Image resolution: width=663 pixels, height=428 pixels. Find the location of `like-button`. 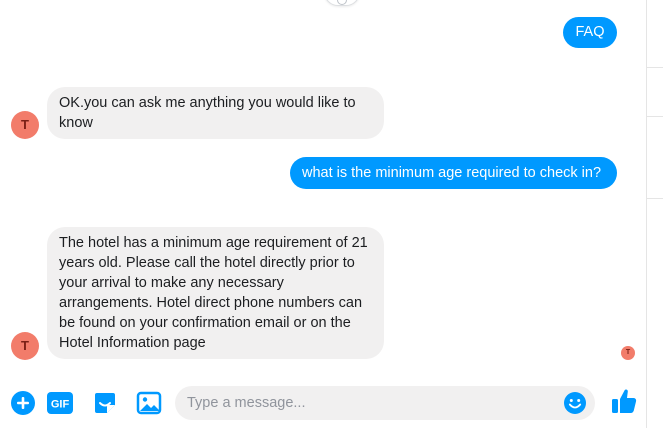

like-button is located at coordinates (624, 401).